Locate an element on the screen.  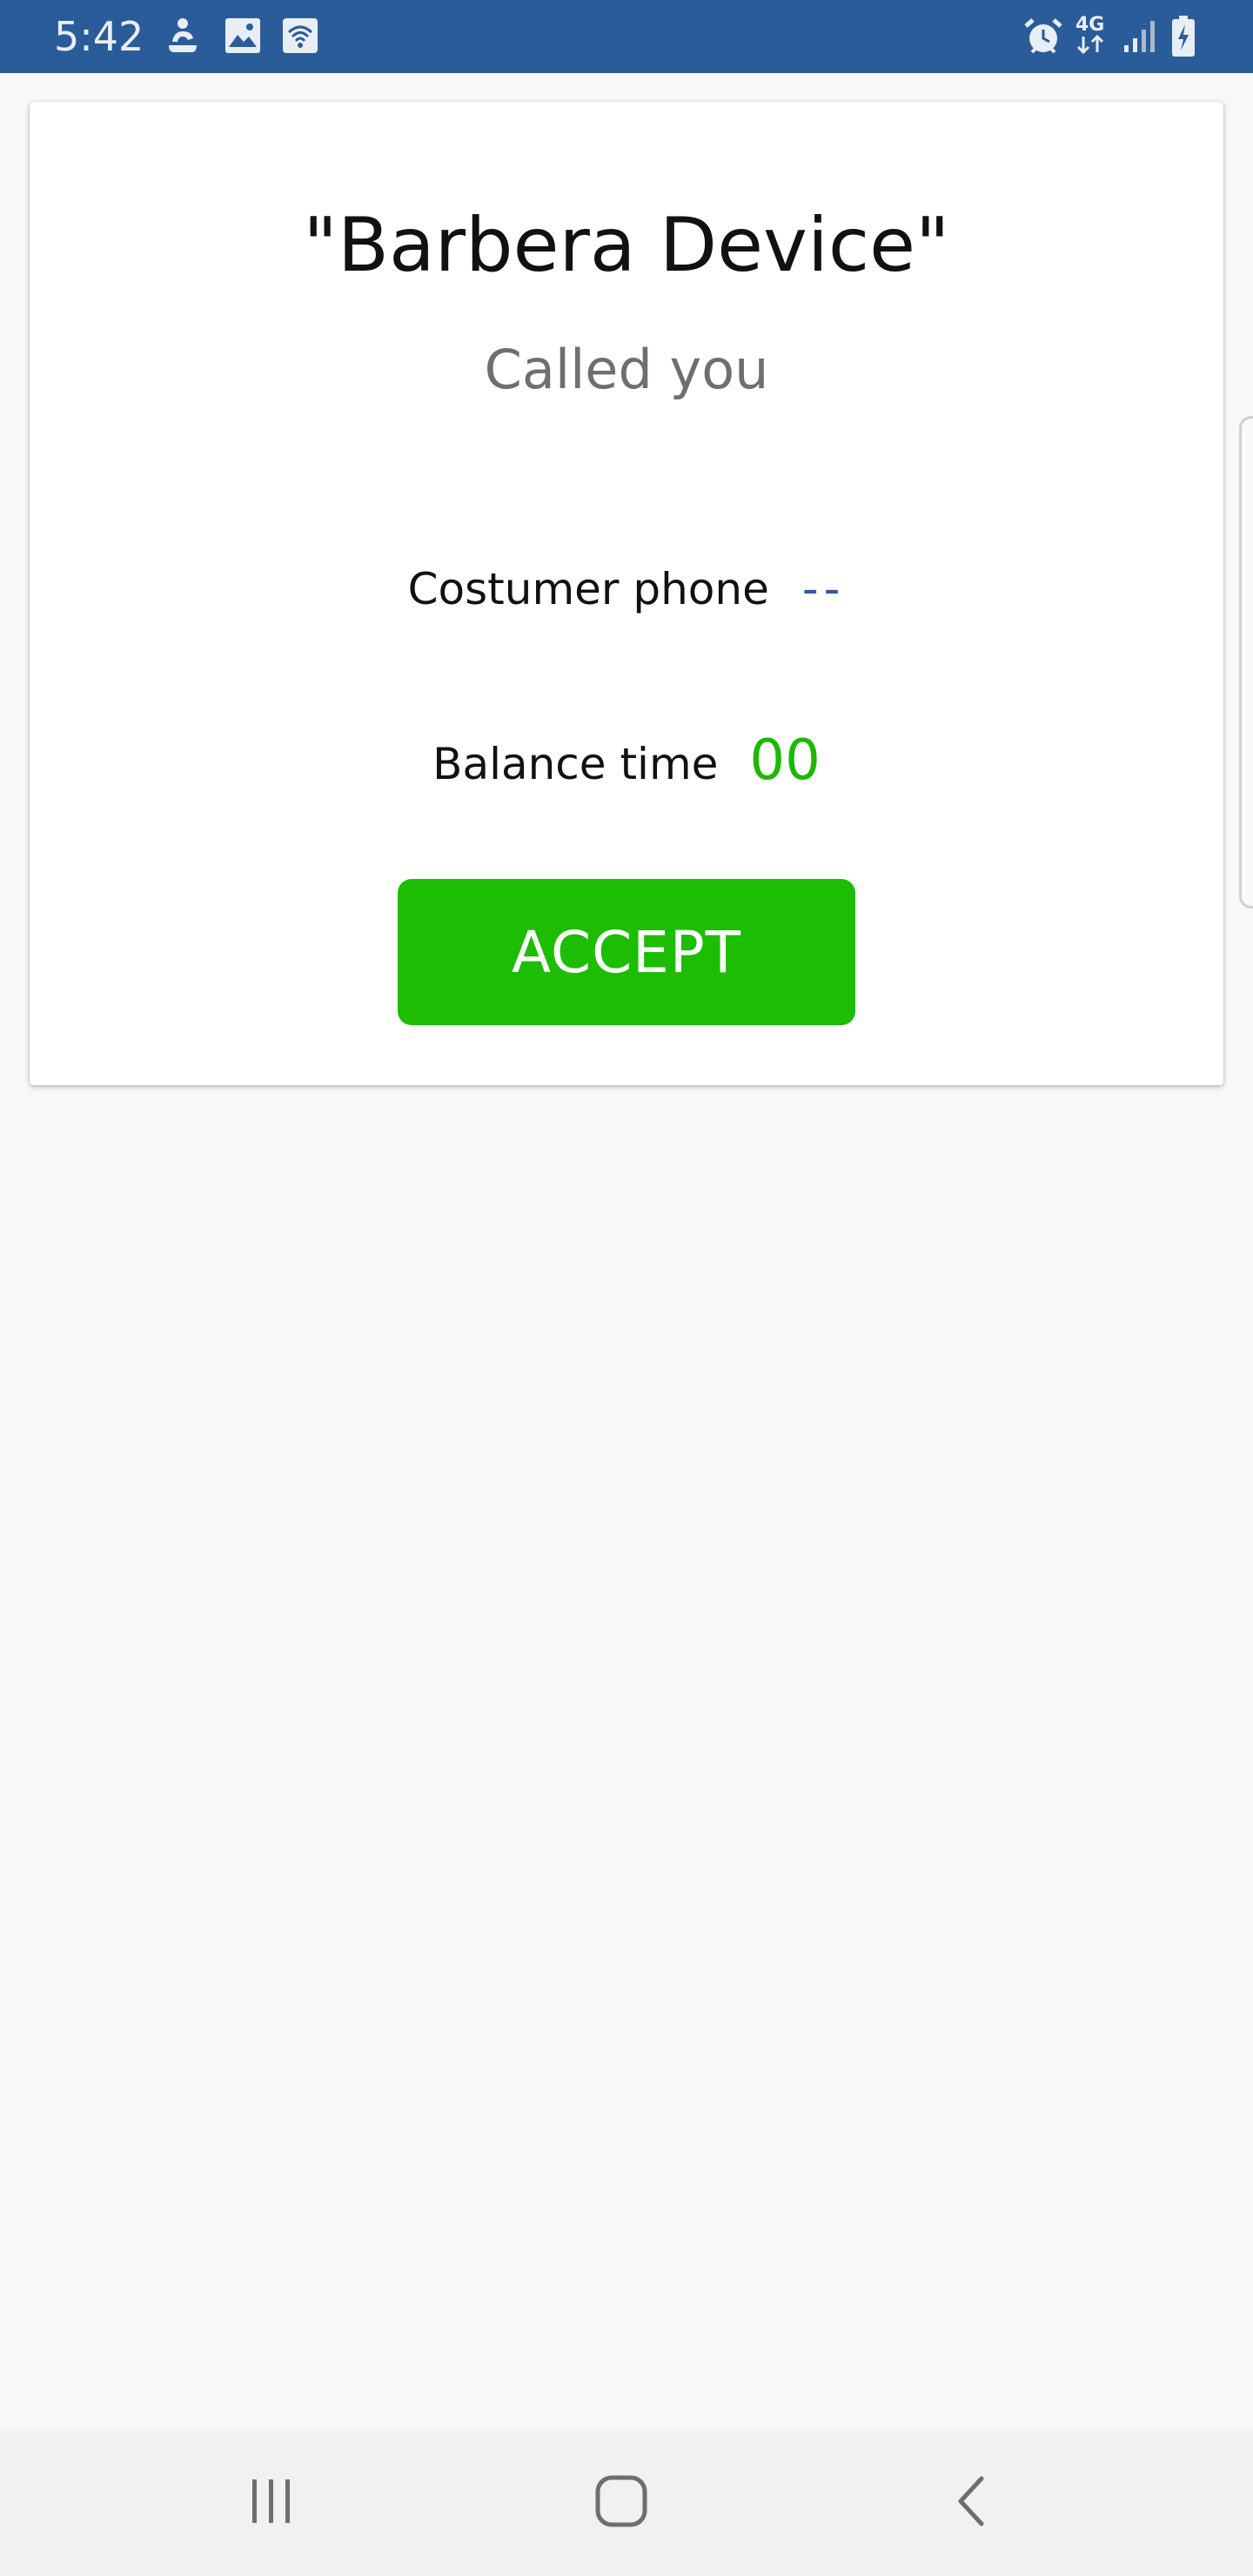
navigation-bar is located at coordinates (626, 2503).